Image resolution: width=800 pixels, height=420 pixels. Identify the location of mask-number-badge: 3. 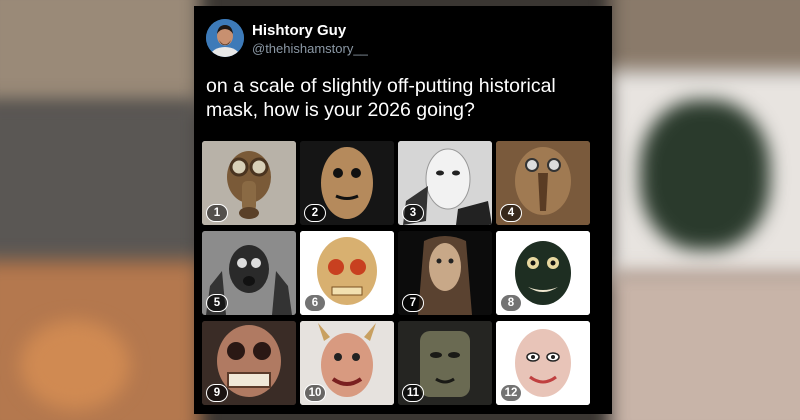
(413, 213).